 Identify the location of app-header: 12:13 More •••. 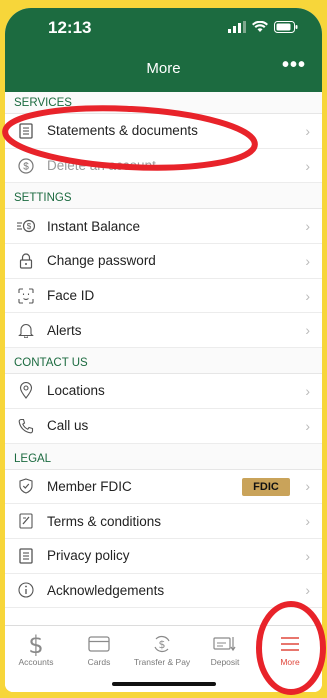
(163, 50).